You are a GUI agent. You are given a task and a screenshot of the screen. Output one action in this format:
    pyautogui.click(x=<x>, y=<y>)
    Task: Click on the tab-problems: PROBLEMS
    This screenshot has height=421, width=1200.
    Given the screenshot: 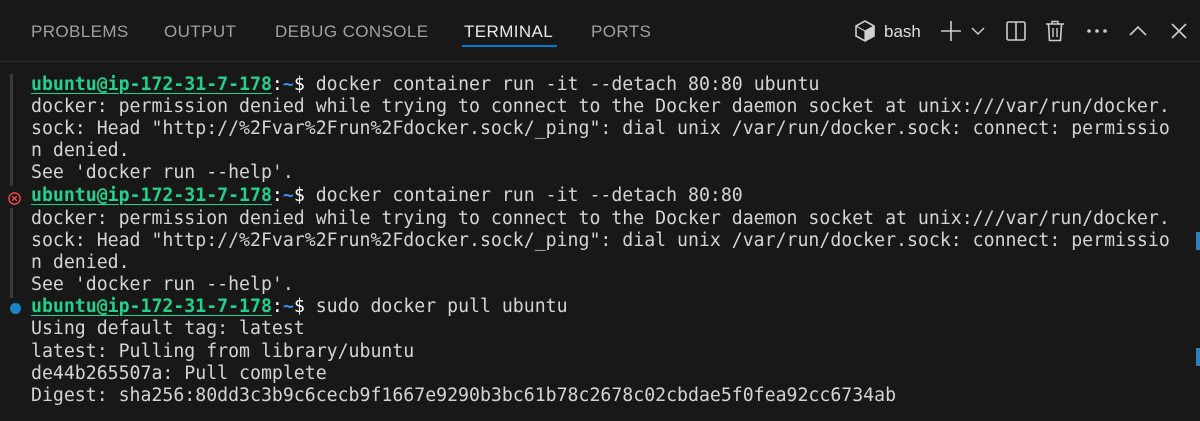 What is the action you would take?
    pyautogui.click(x=80, y=32)
    